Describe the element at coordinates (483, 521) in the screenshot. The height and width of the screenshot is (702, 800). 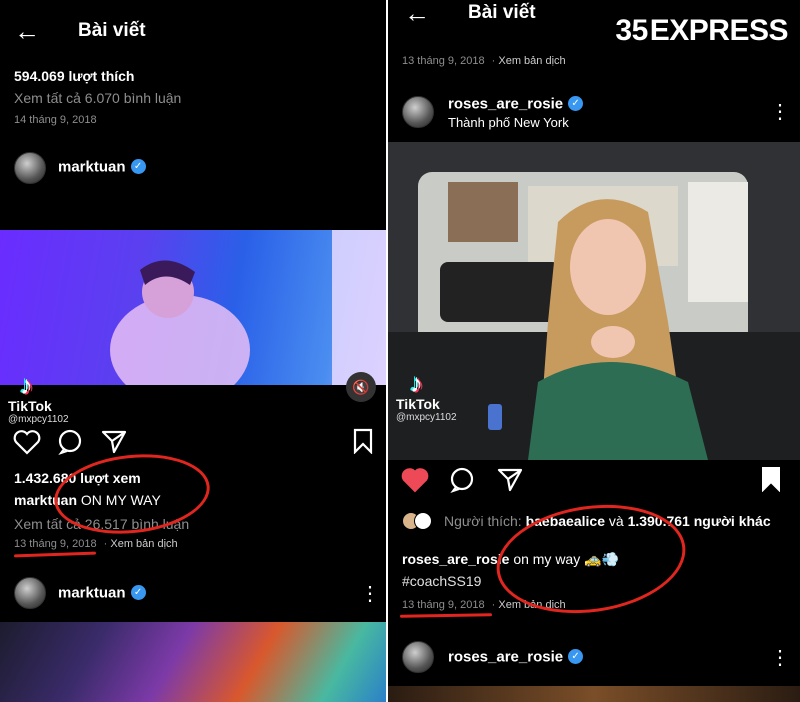
I see `liked-by-prefix: Người thích:` at that location.